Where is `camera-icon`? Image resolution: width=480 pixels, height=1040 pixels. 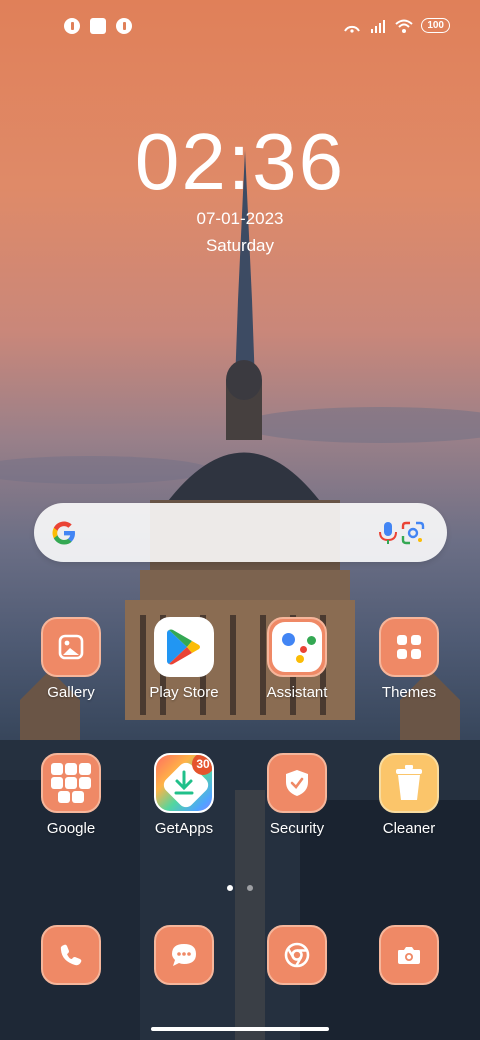
camera-icon is located at coordinates (409, 955).